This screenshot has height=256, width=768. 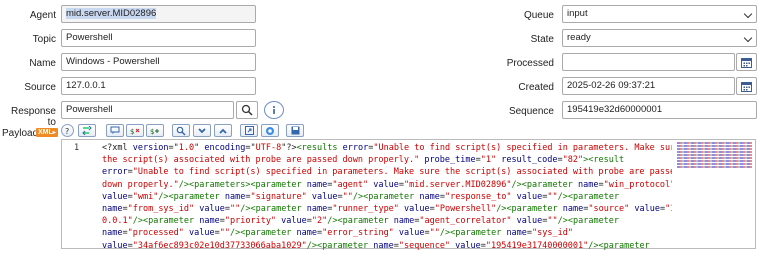 I want to click on code-token: ", so click(x=199, y=148).